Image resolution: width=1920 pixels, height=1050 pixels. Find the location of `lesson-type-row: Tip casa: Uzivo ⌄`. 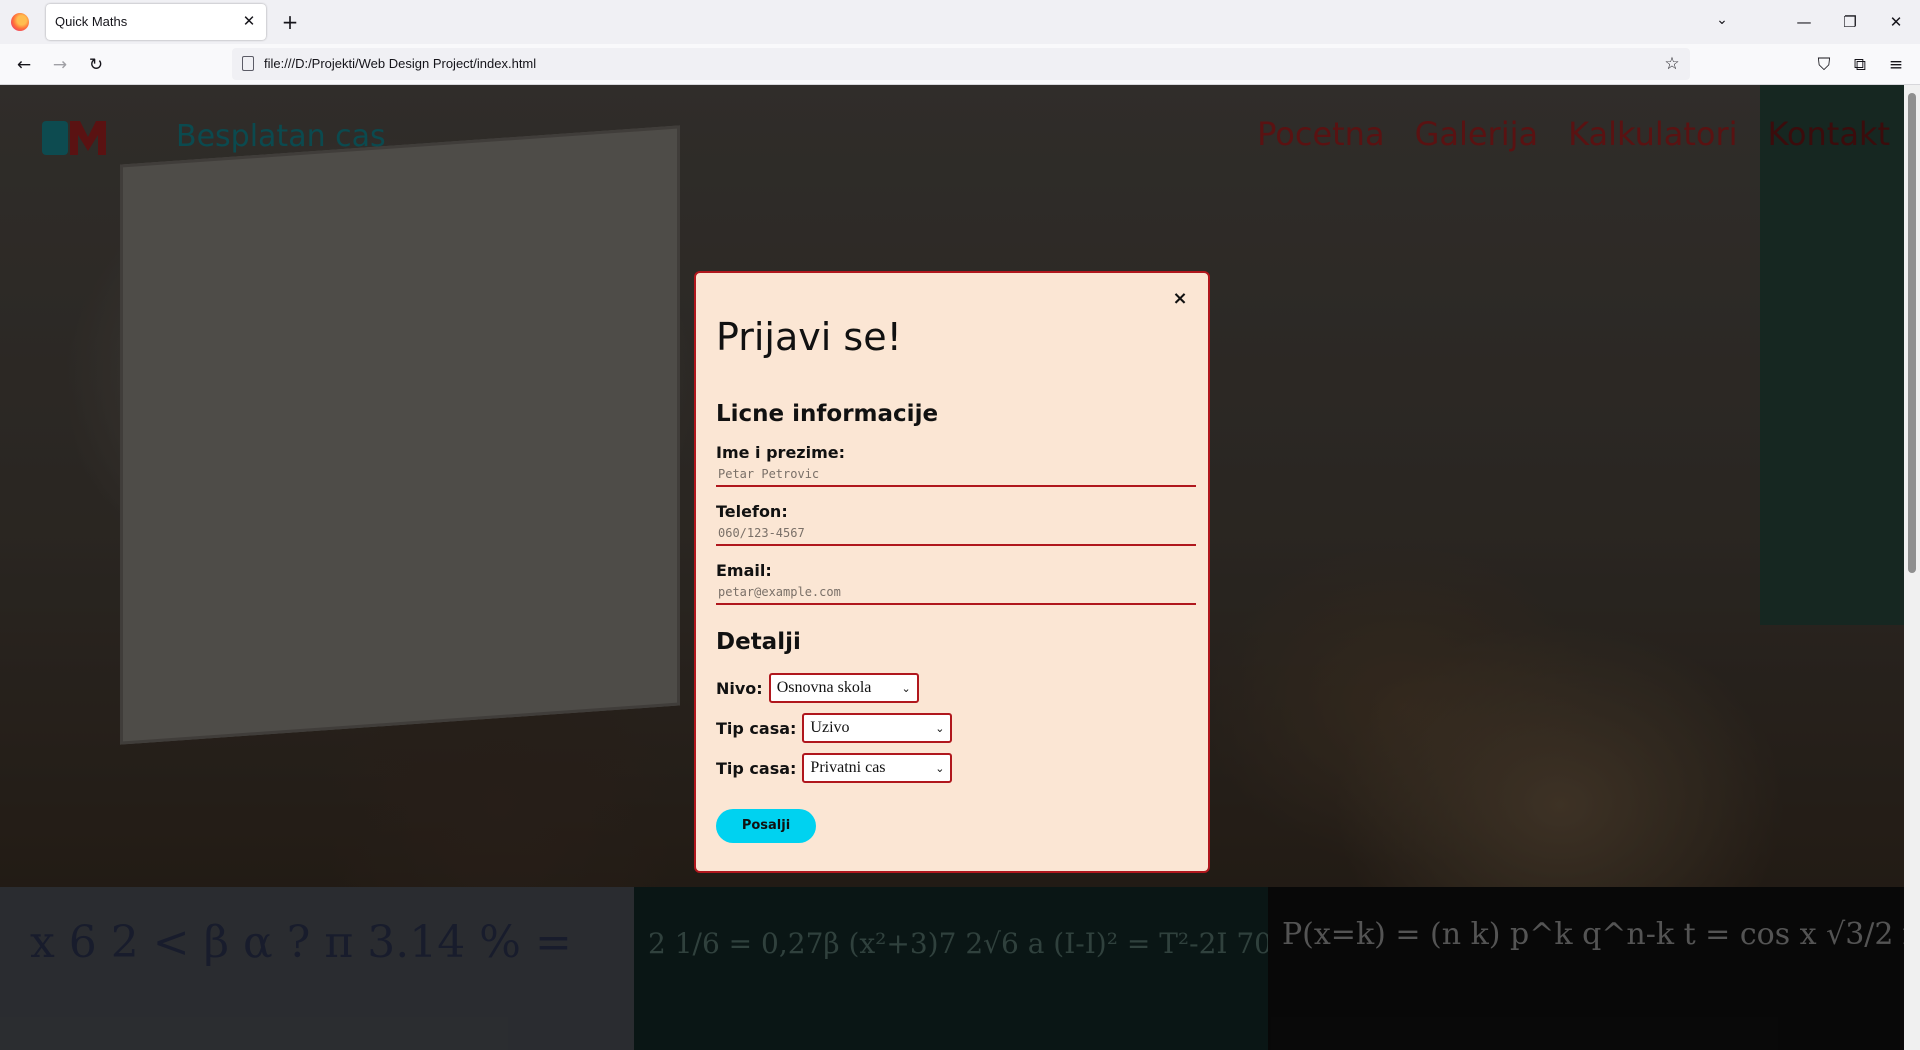

lesson-type-row: Tip casa: Uzivo ⌄ is located at coordinates (834, 728).